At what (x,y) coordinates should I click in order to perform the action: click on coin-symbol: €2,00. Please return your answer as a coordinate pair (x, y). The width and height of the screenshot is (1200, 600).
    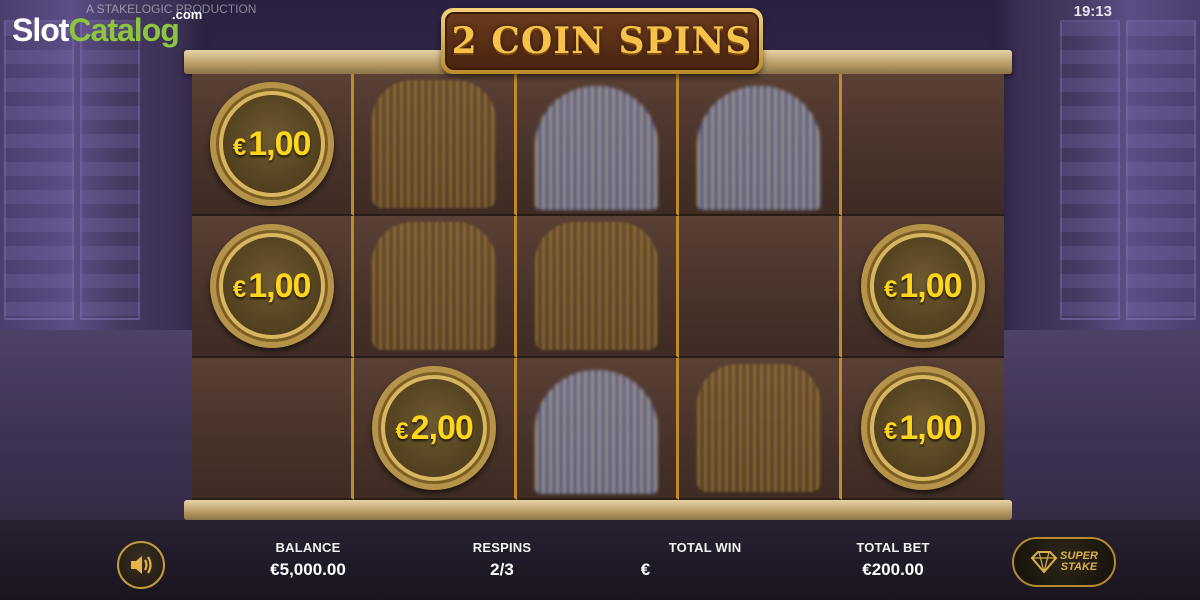
    Looking at the image, I should click on (434, 428).